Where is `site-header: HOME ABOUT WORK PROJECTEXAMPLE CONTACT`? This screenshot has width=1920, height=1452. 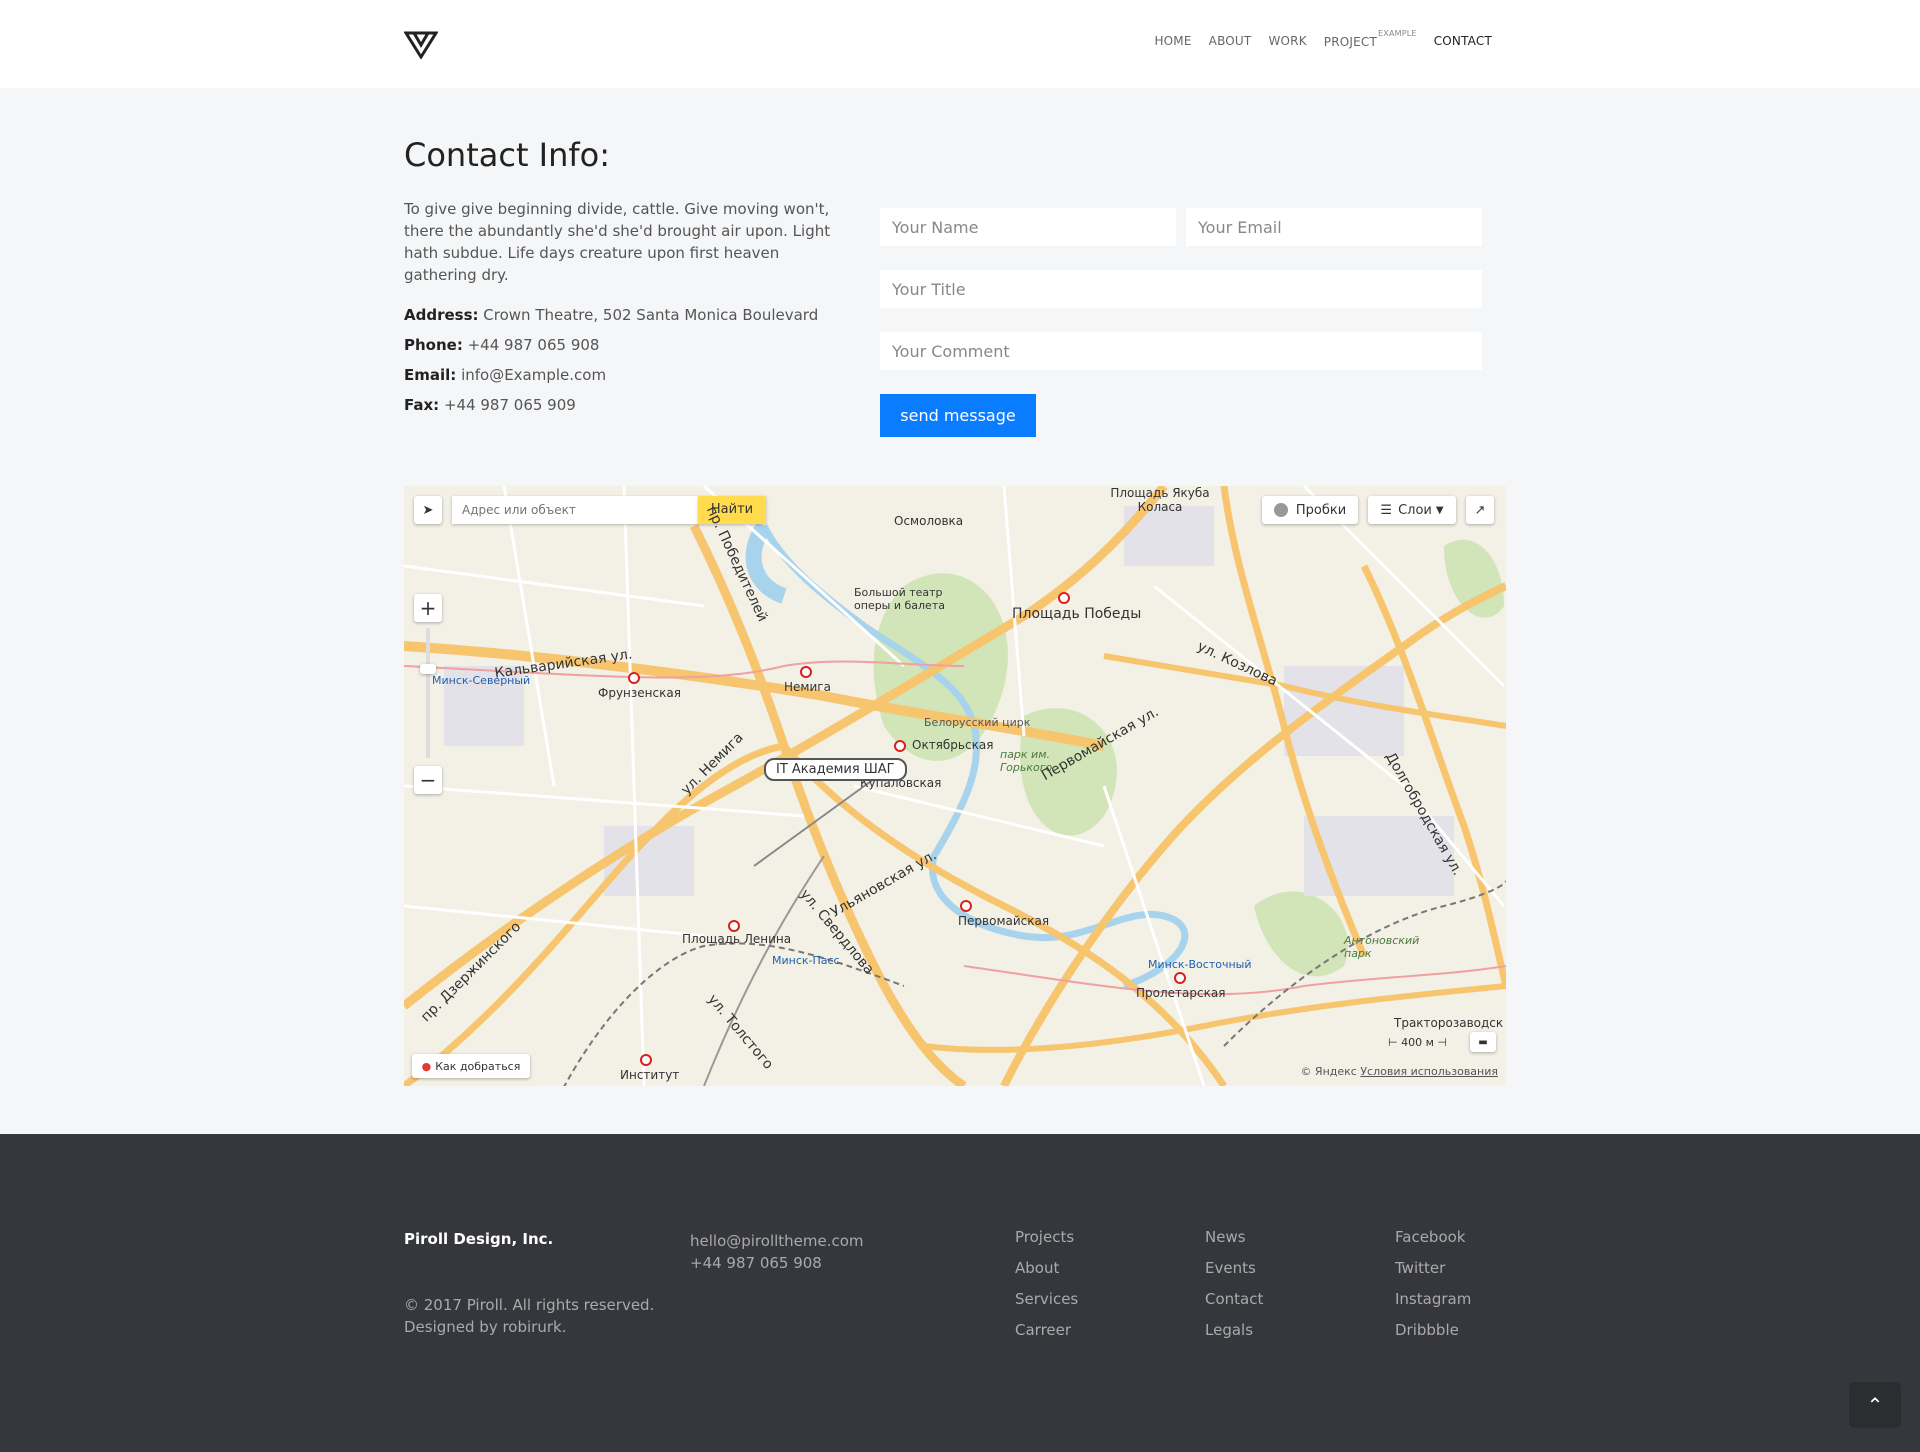 site-header: HOME ABOUT WORK PROJECTEXAMPLE CONTACT is located at coordinates (960, 44).